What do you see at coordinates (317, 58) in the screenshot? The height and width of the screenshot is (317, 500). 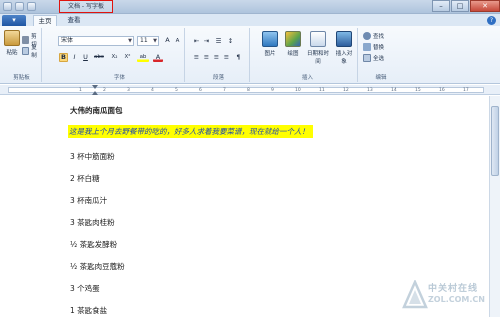 I see `datetime-label: 日期和时间` at bounding box center [317, 58].